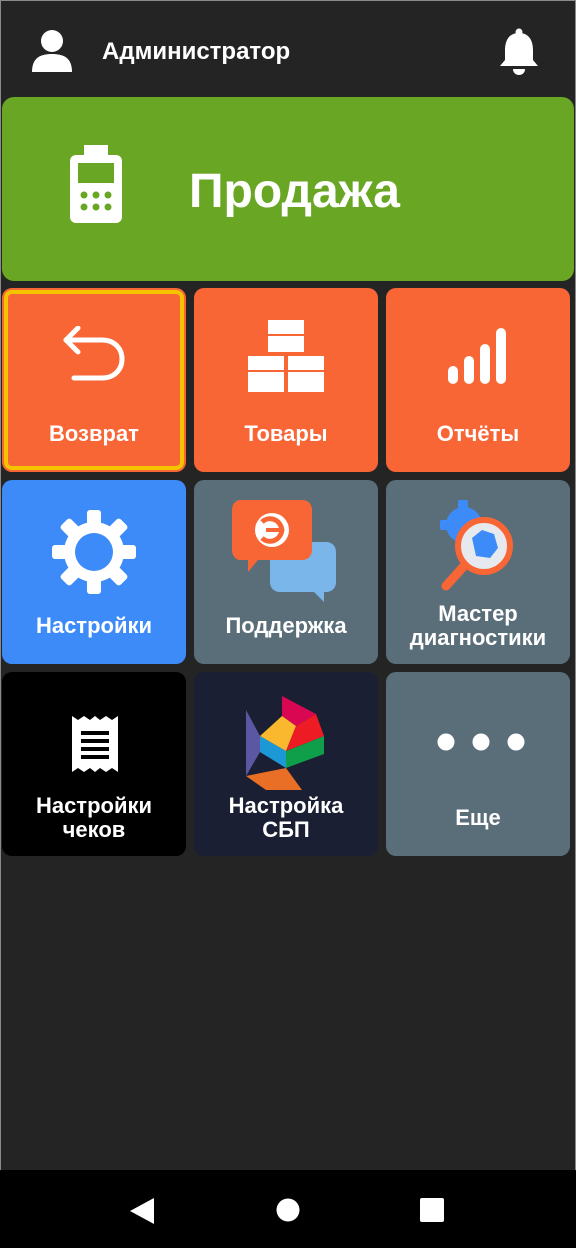 The width and height of the screenshot is (576, 1248). What do you see at coordinates (94, 805) in the screenshot?
I see `receipt-settings-label-line1: Настройки` at bounding box center [94, 805].